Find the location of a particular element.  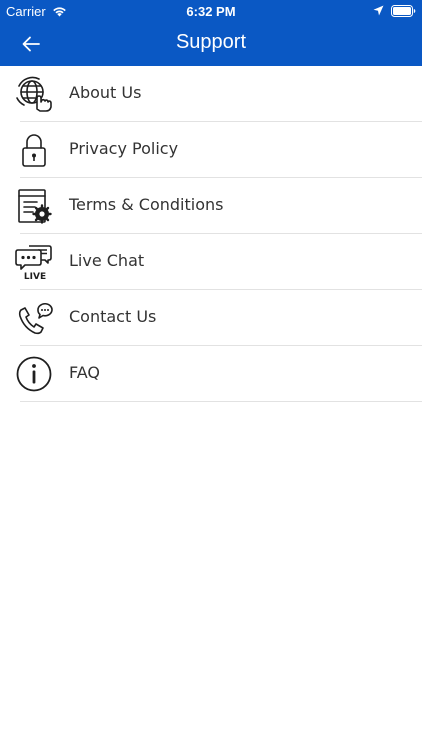

app-header: Carrier 6:32 PM Support is located at coordinates (211, 33).